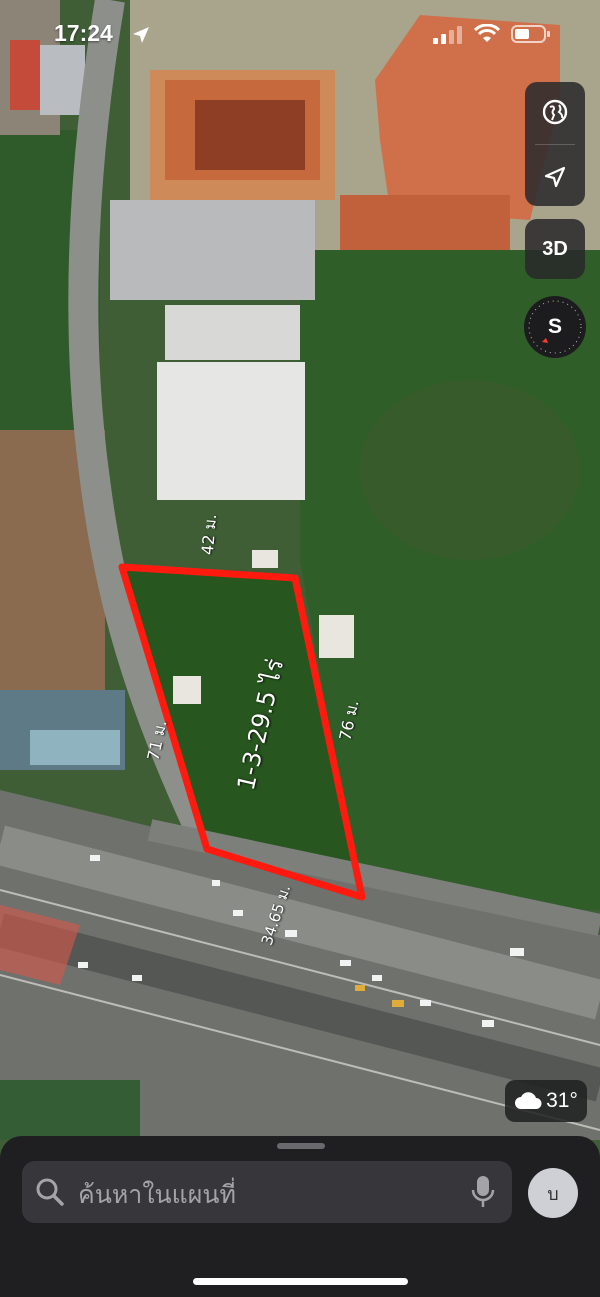  Describe the element at coordinates (300, 35) in the screenshot. I see `status-bar: 17:24` at that location.